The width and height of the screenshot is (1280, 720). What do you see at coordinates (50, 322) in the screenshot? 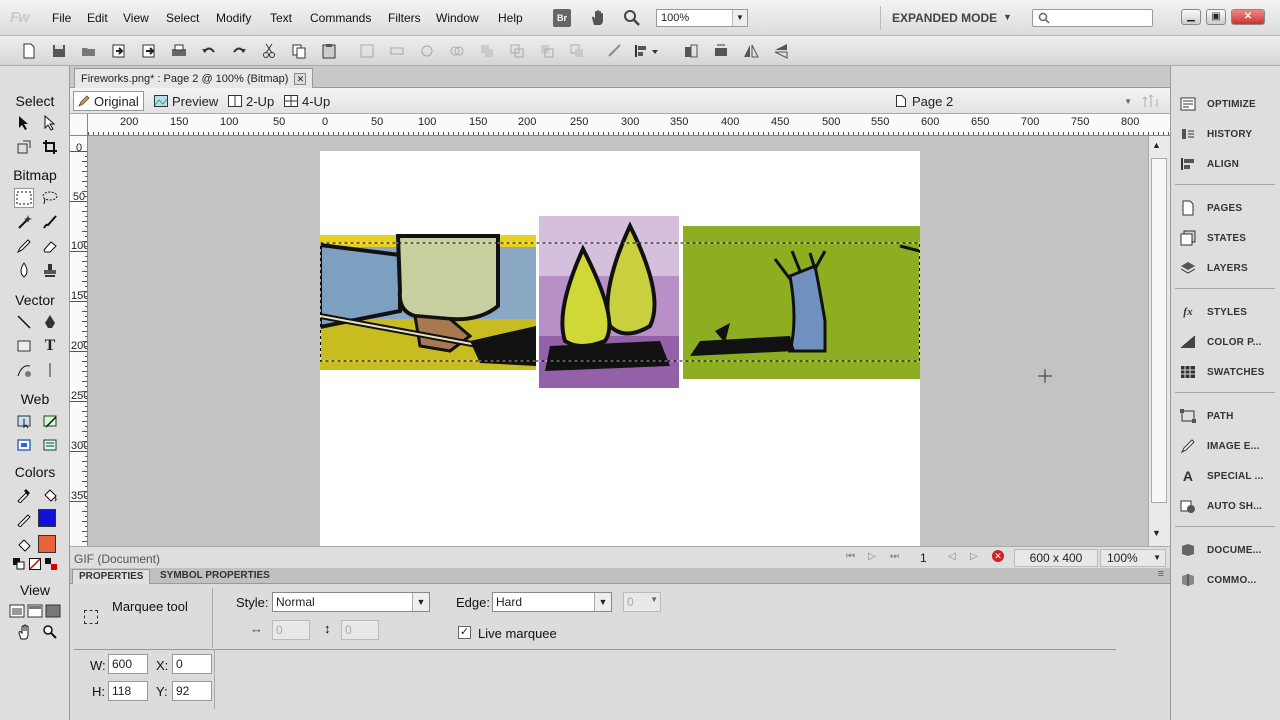
I see `pen-tool-icon` at bounding box center [50, 322].